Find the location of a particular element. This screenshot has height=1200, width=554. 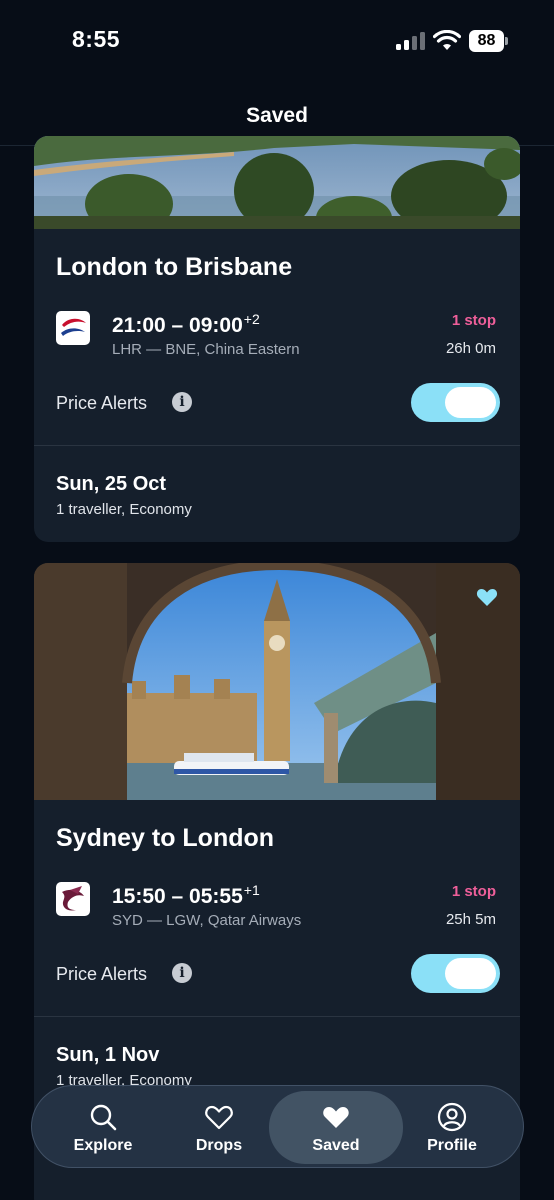

flight-times: 21:00 – 09:00+2 is located at coordinates (186, 324).